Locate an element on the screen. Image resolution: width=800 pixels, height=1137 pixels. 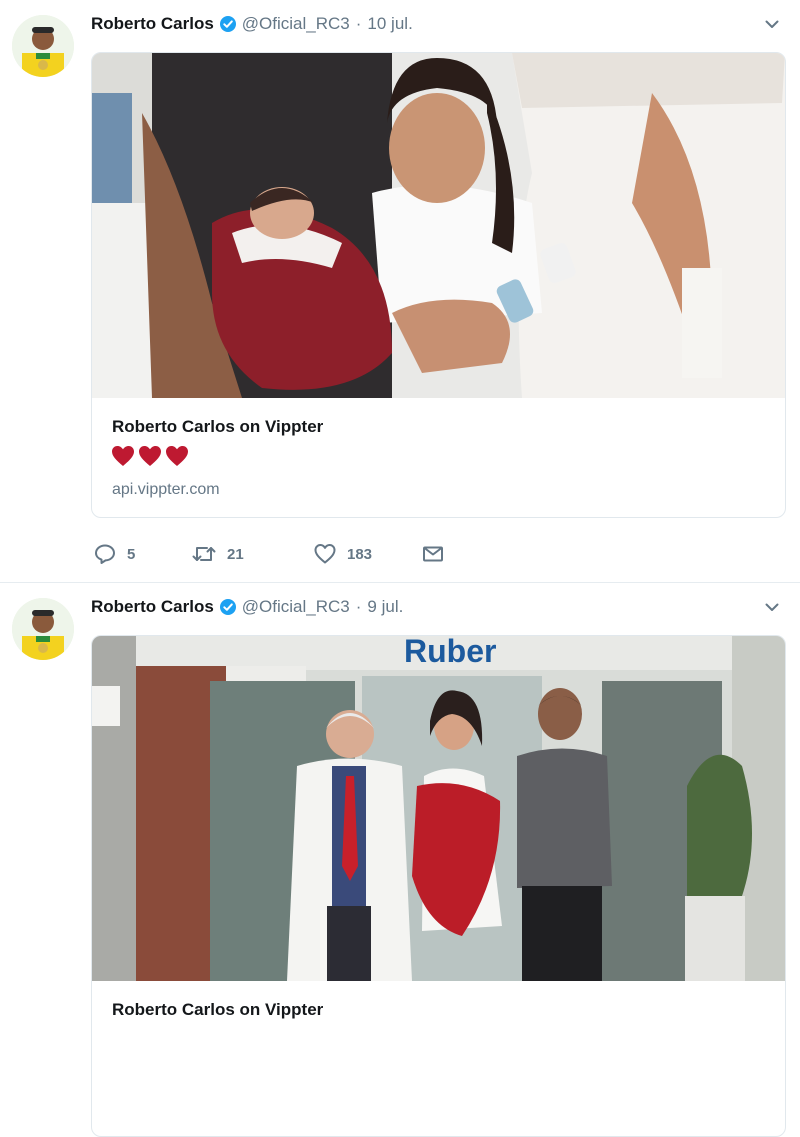
reply-button: 5 is located at coordinates (143, 554).